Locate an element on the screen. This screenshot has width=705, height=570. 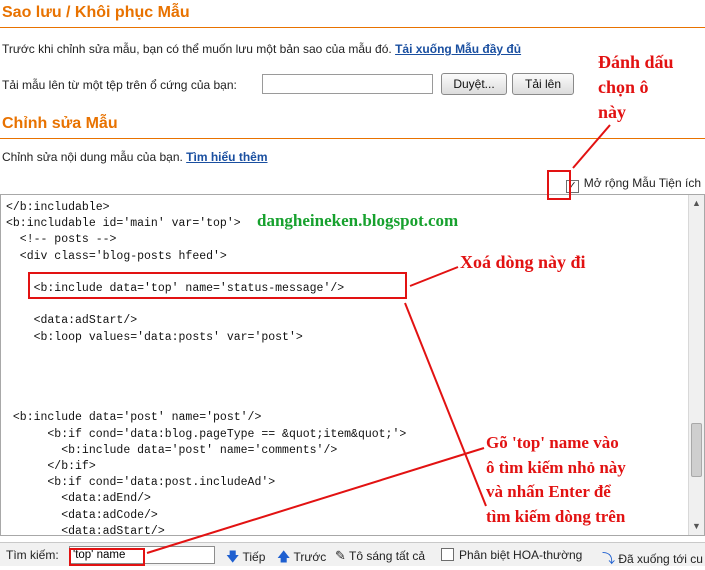
code-line: <!-- posts --> is located at coordinates (206, 240).